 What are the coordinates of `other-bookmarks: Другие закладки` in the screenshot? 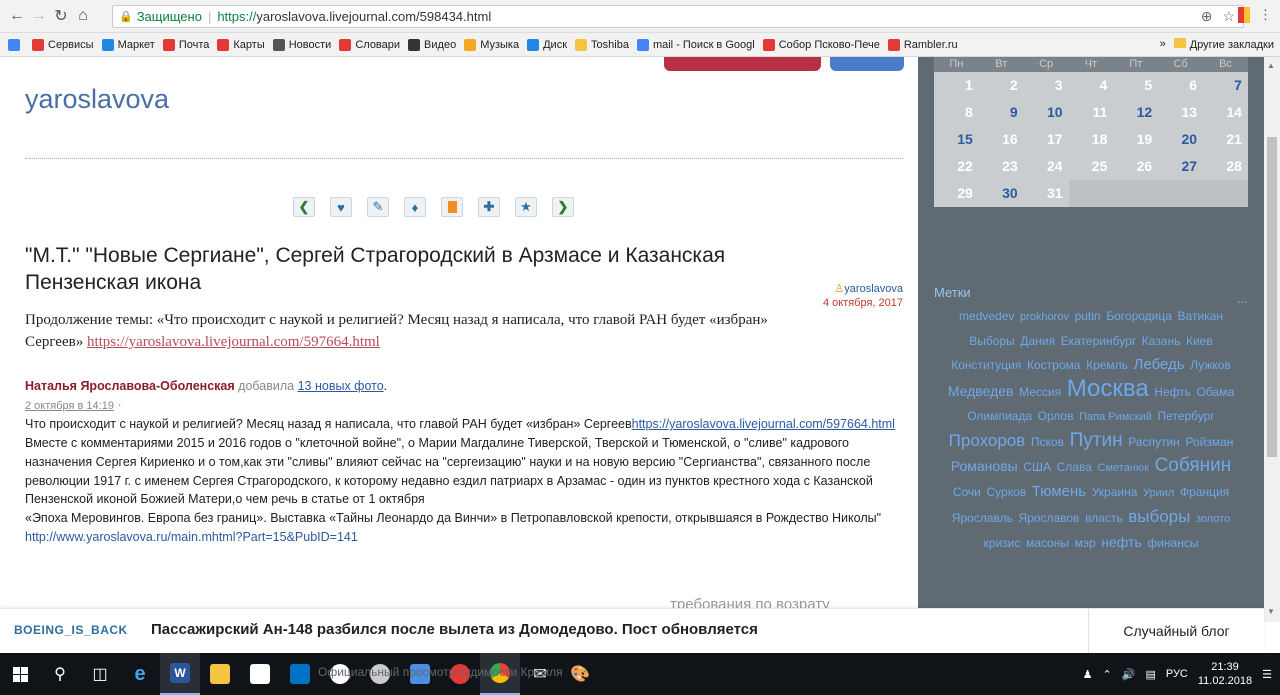 It's located at (1223, 44).